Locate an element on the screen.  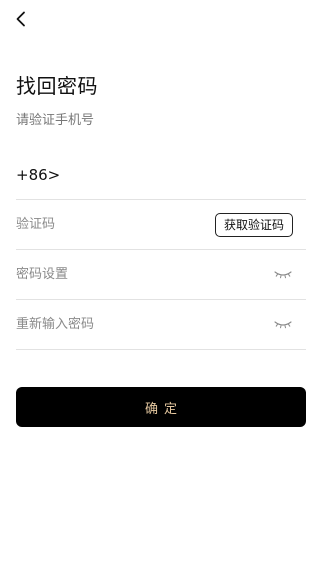
page-title: 找回密码 is located at coordinates (57, 86).